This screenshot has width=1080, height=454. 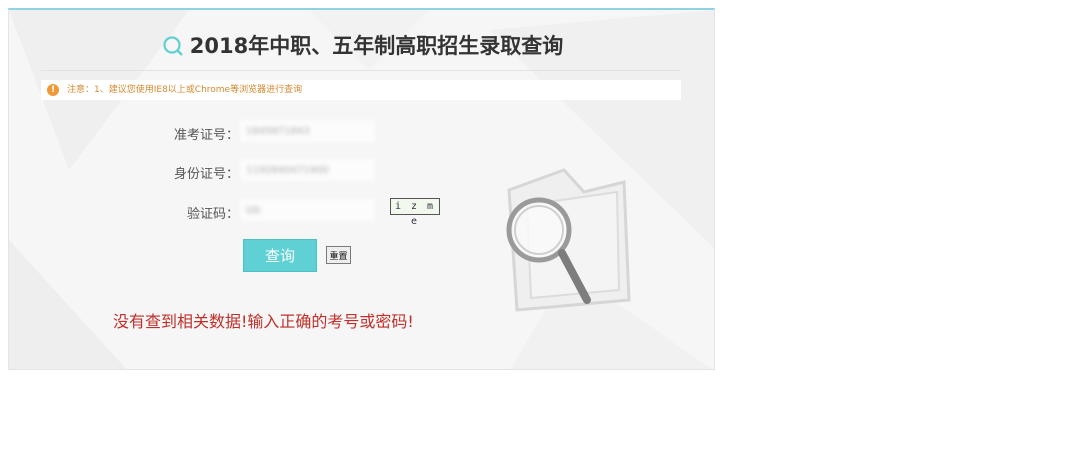 What do you see at coordinates (280, 255) in the screenshot?
I see `query-button: 查询` at bounding box center [280, 255].